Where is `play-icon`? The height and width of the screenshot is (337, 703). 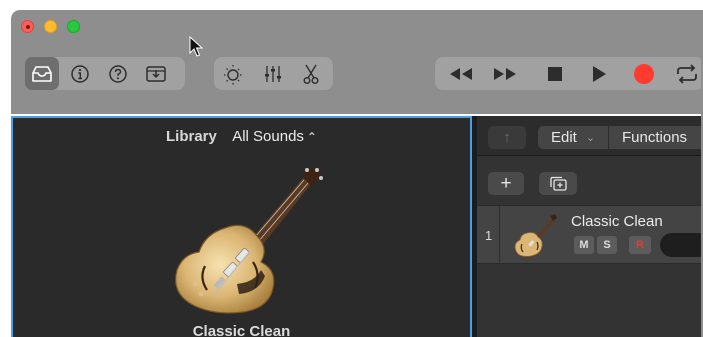
play-icon is located at coordinates (599, 73).